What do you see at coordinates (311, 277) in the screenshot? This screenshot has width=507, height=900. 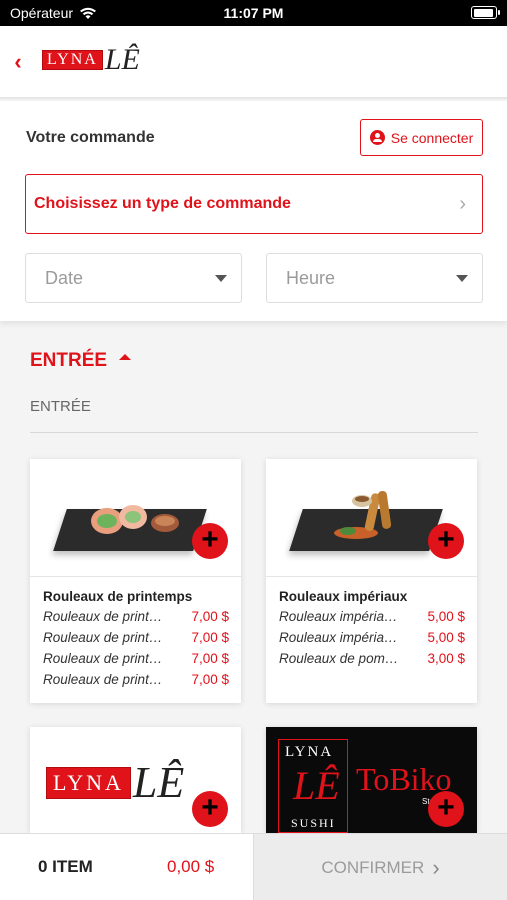 I see `hour-placeholder: Heure` at bounding box center [311, 277].